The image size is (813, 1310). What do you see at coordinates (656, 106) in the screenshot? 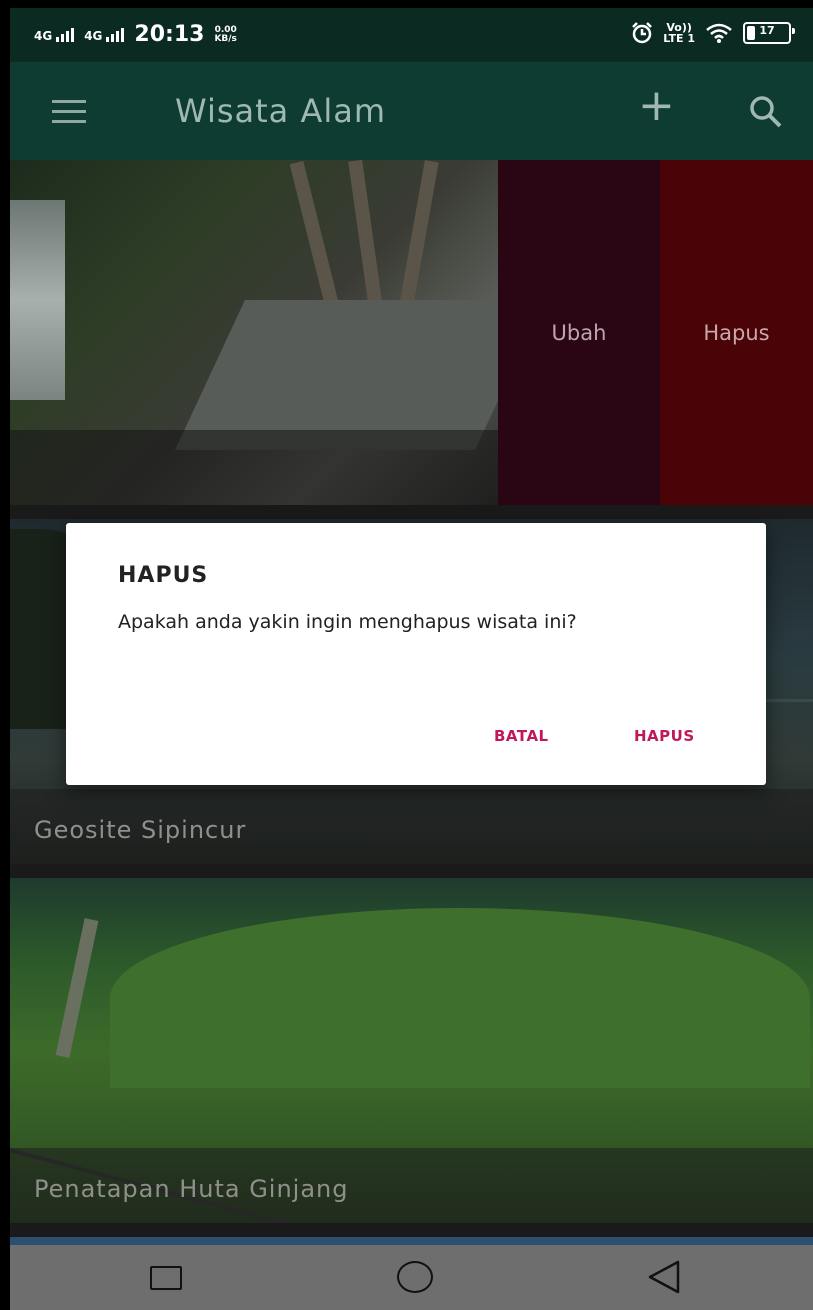
I see `plus-icon: +` at bounding box center [656, 106].